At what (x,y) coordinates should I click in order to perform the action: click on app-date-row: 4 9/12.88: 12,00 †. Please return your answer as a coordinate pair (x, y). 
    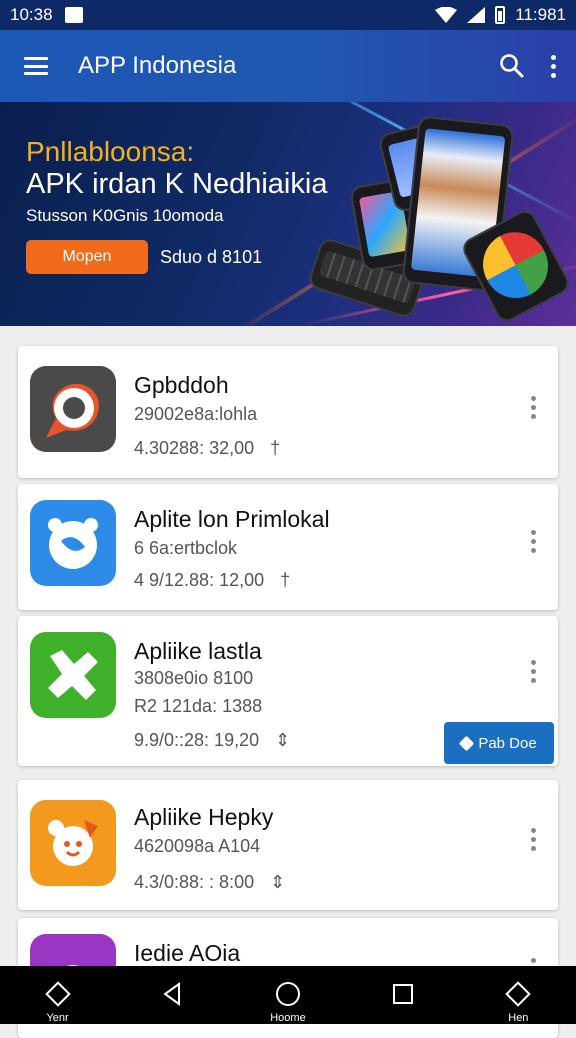
    Looking at the image, I should click on (212, 580).